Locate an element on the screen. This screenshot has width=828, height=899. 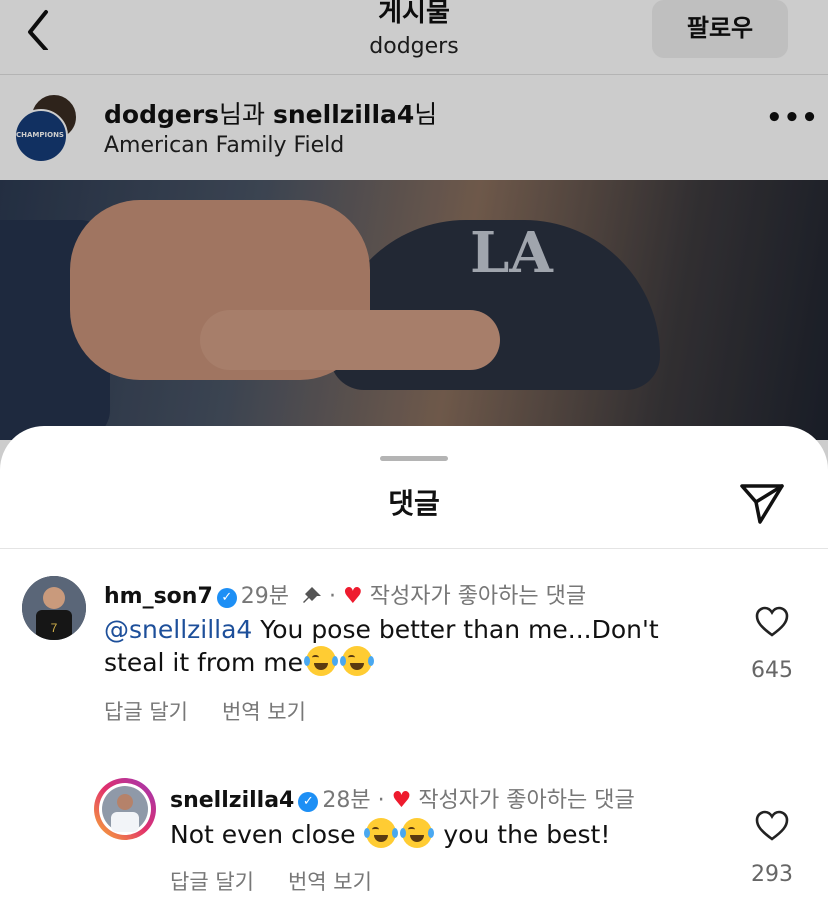
commenter-avatar is located at coordinates (125, 809).